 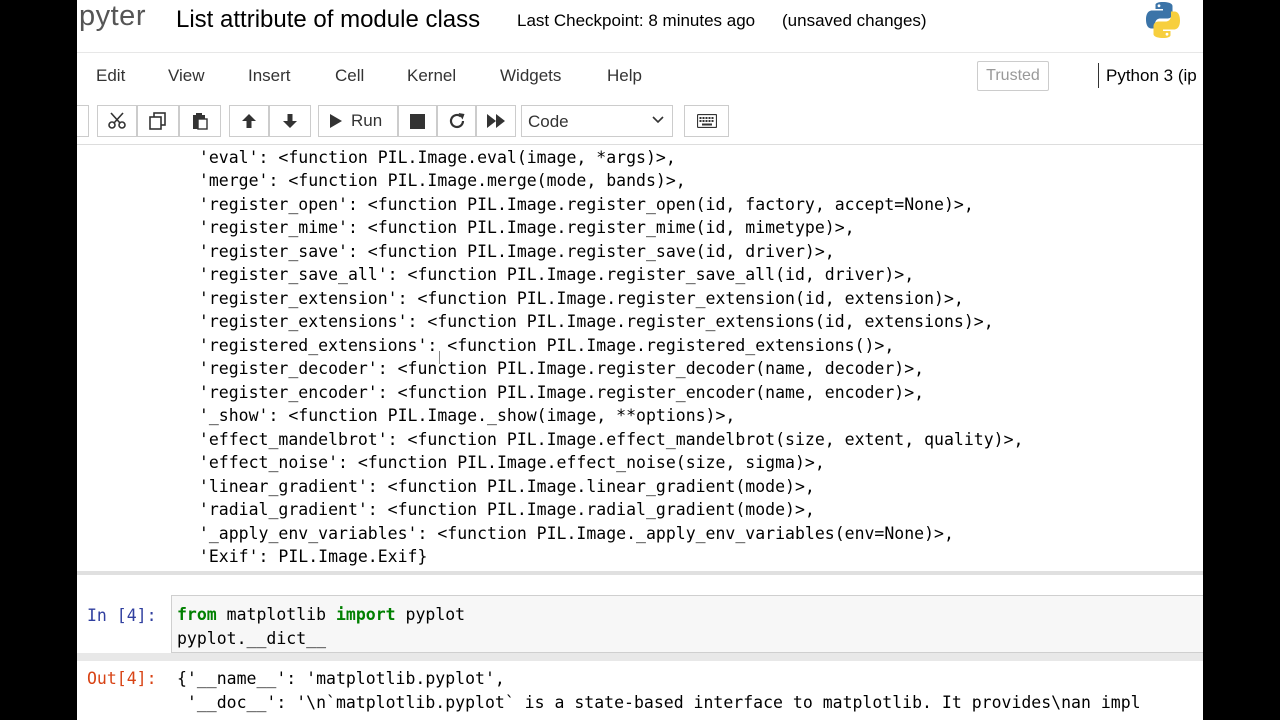 What do you see at coordinates (431, 76) in the screenshot?
I see `menu-kernel: Kernel` at bounding box center [431, 76].